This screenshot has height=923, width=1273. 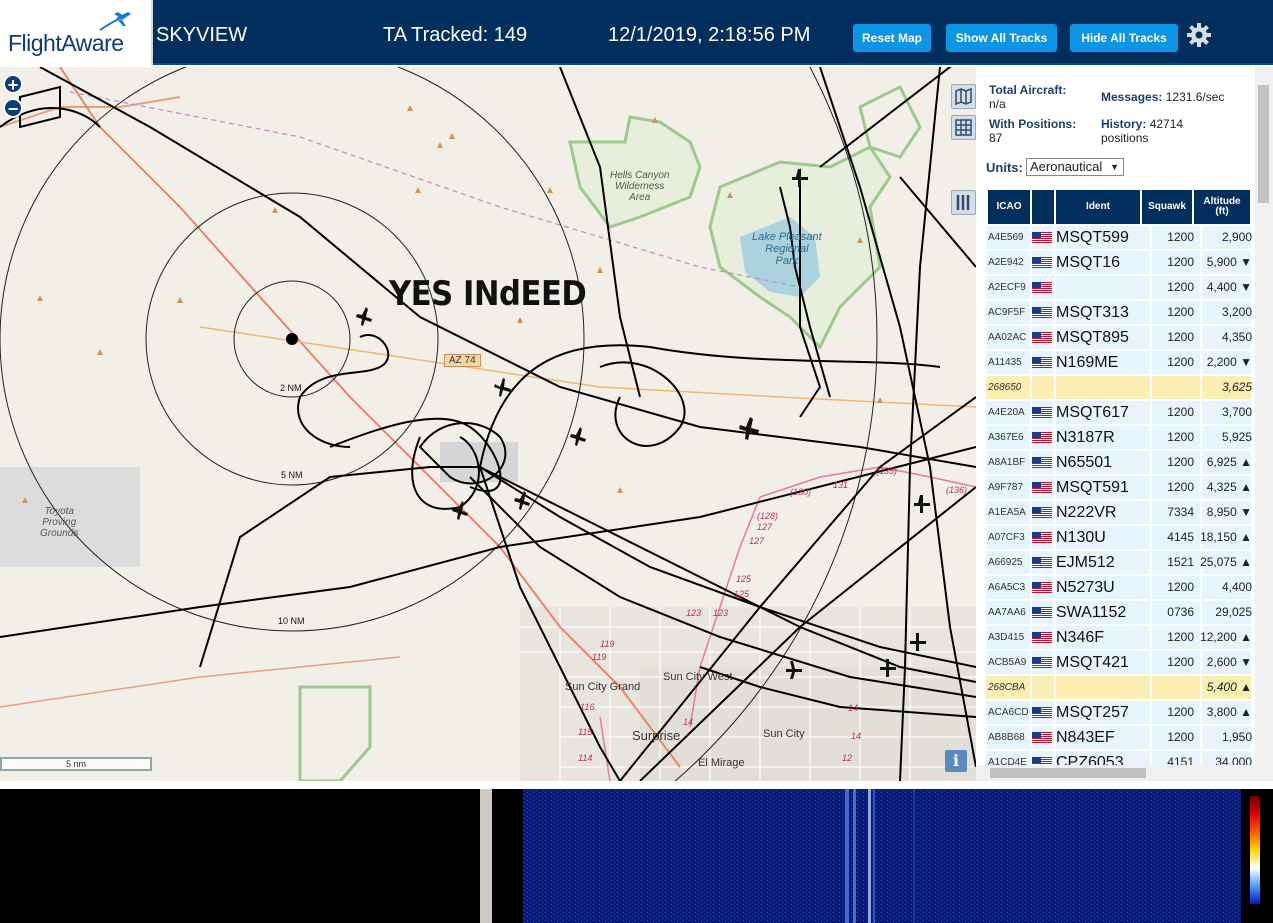 What do you see at coordinates (1119, 637) in the screenshot?
I see `table-row: A3D415 N346F 1200 12,200 ▲` at bounding box center [1119, 637].